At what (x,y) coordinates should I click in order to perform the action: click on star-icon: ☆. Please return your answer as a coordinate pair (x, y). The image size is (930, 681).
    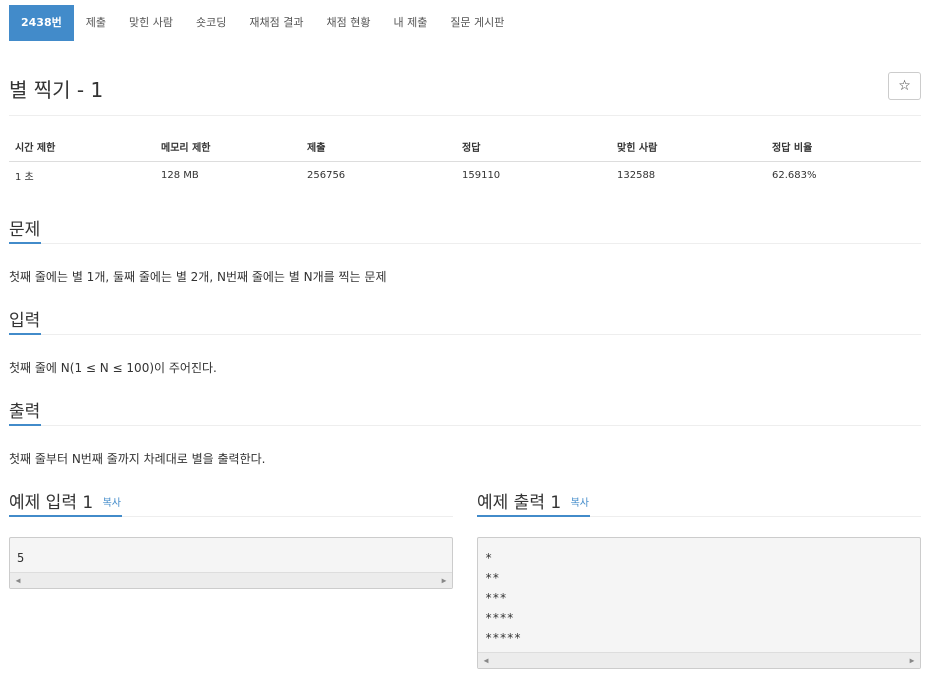
    Looking at the image, I should click on (904, 86).